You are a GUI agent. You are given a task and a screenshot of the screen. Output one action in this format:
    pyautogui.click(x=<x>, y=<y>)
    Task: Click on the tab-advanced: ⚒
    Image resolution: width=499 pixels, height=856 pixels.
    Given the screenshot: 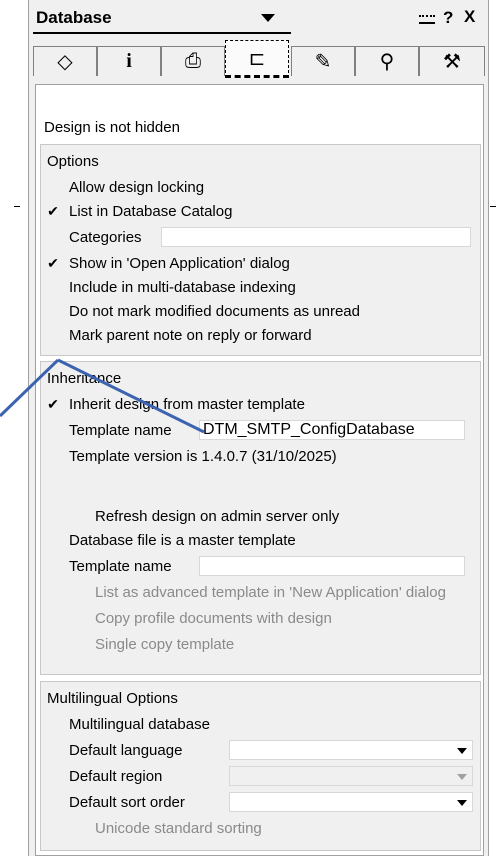 What is the action you would take?
    pyautogui.click(x=452, y=61)
    